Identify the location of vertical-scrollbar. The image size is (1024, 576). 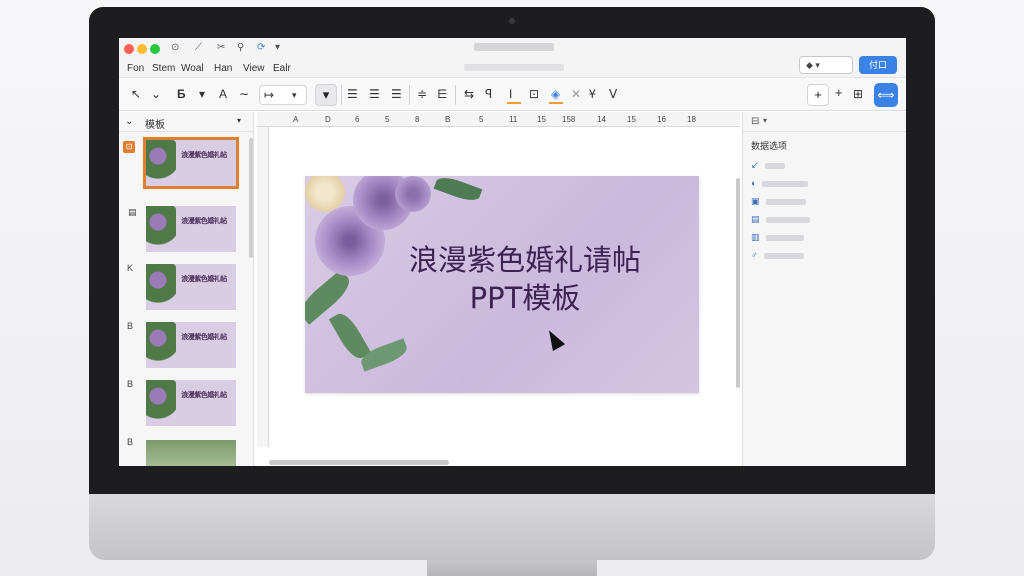
(738, 283).